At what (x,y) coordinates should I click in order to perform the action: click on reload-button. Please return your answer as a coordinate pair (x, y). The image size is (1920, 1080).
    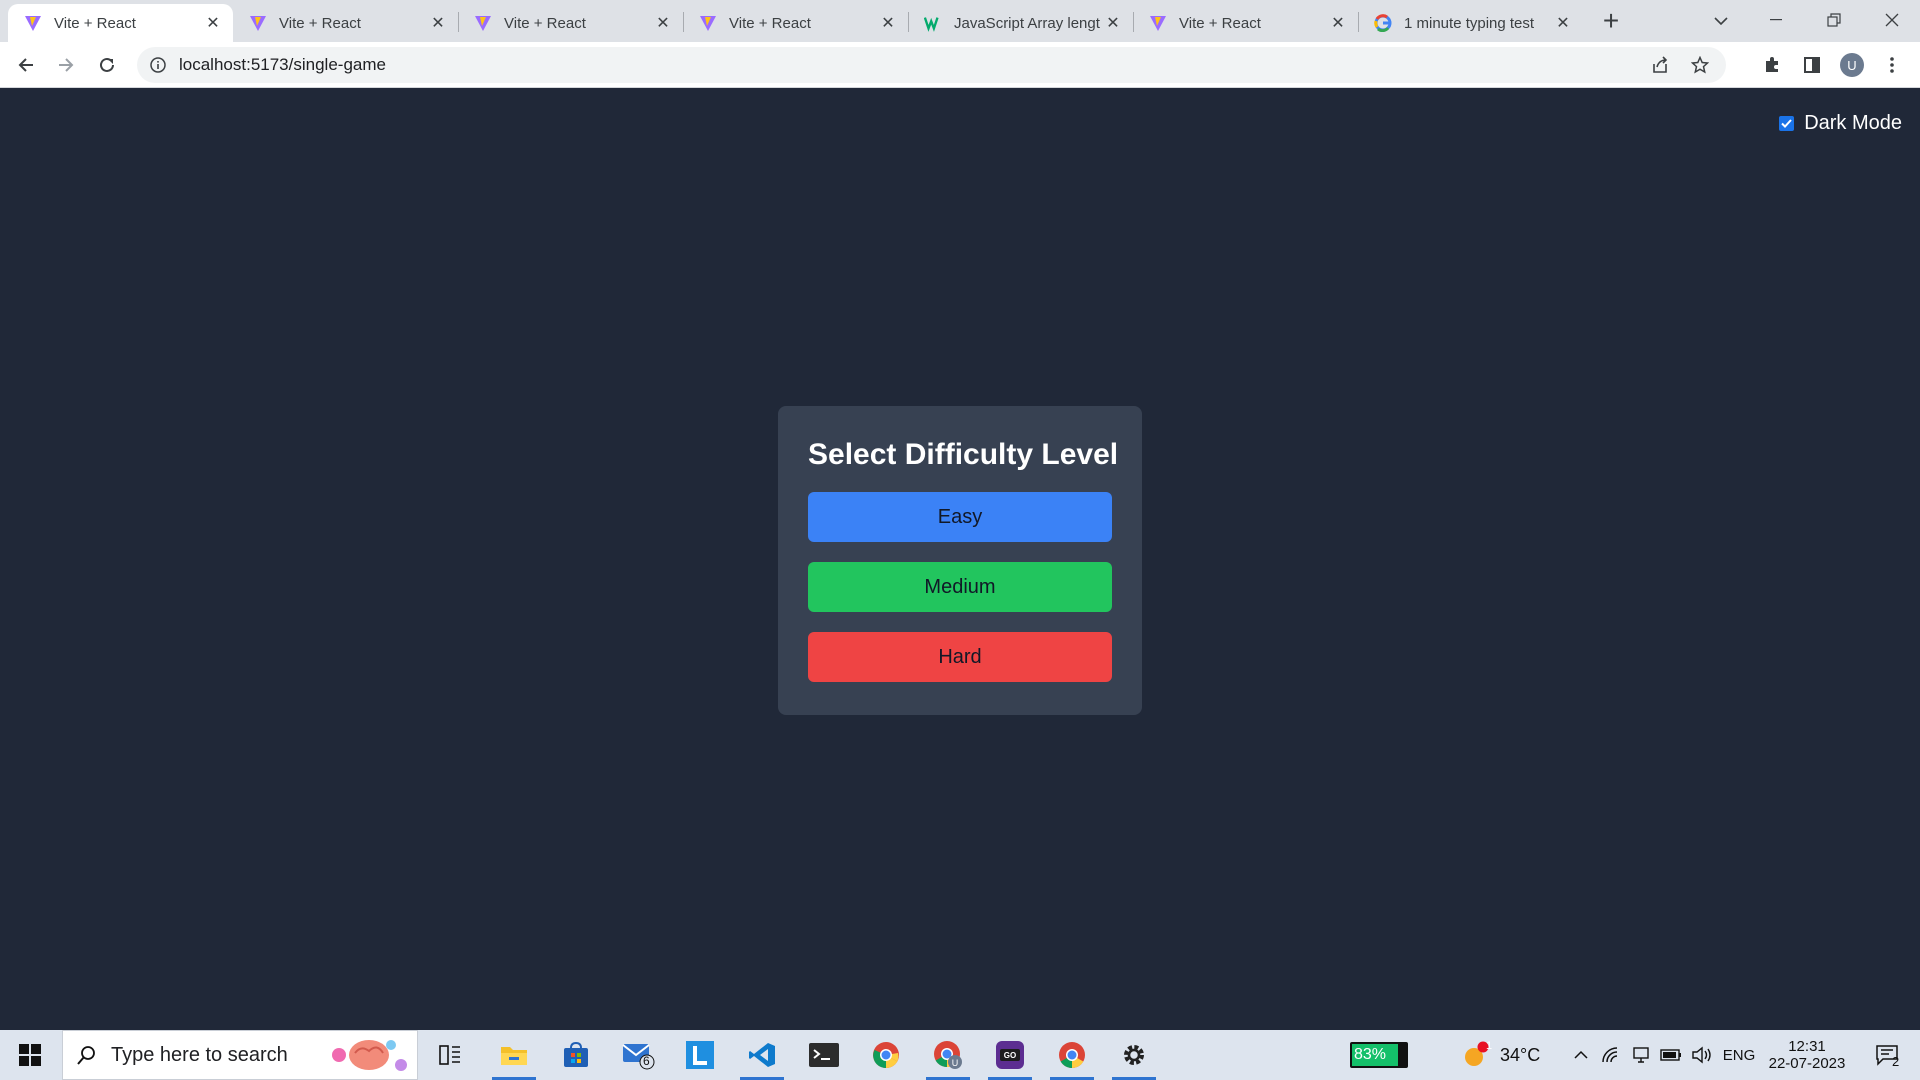
    Looking at the image, I should click on (107, 65).